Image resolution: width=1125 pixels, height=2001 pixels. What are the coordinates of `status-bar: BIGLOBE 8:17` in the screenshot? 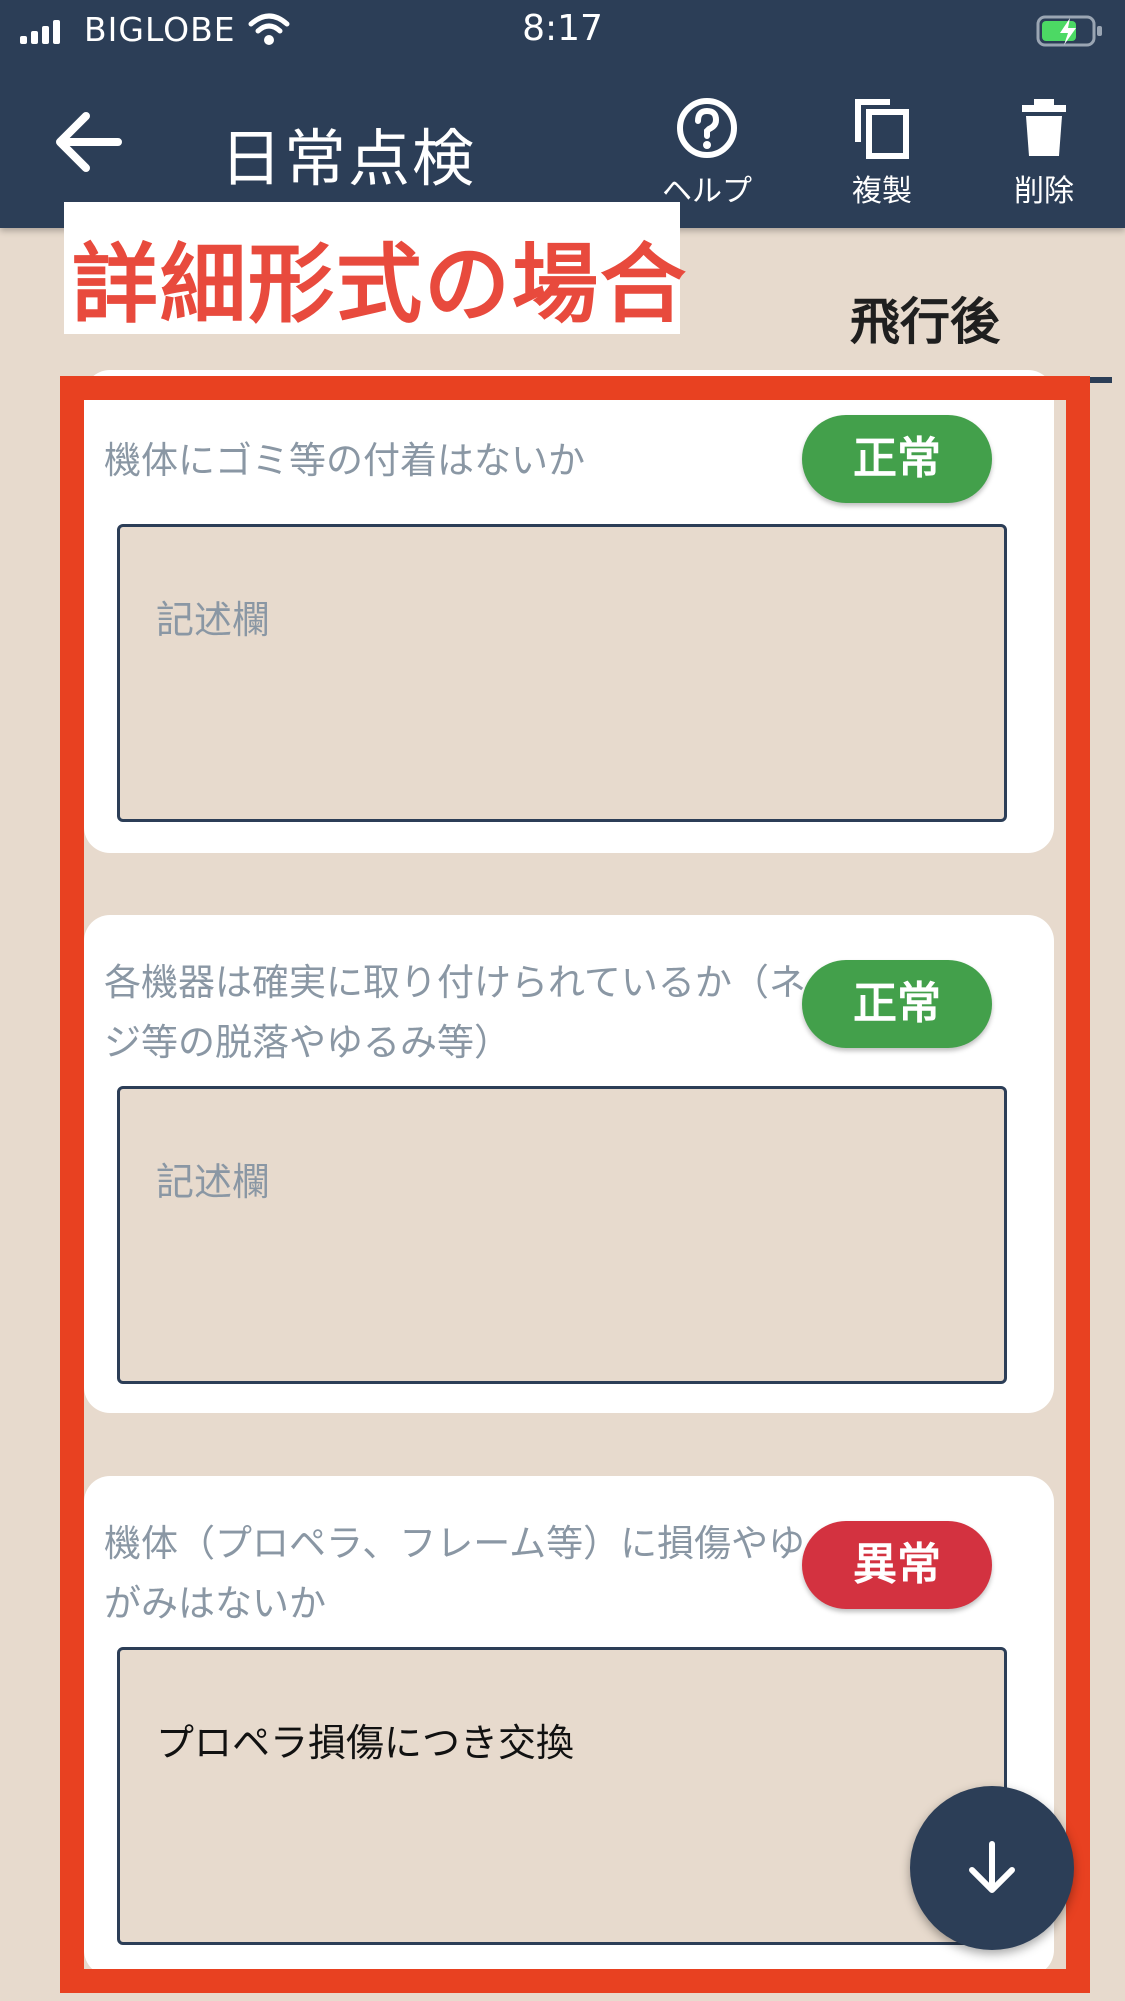 It's located at (562, 31).